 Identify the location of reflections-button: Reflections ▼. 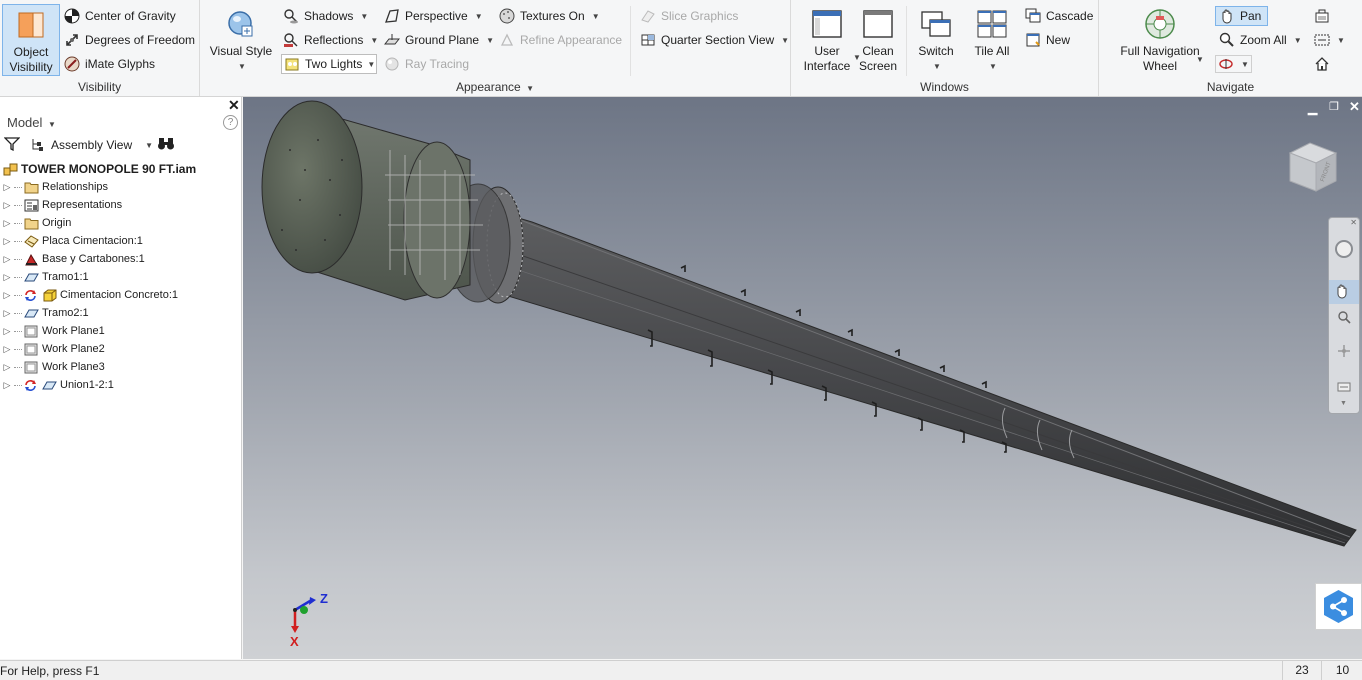
(330, 40).